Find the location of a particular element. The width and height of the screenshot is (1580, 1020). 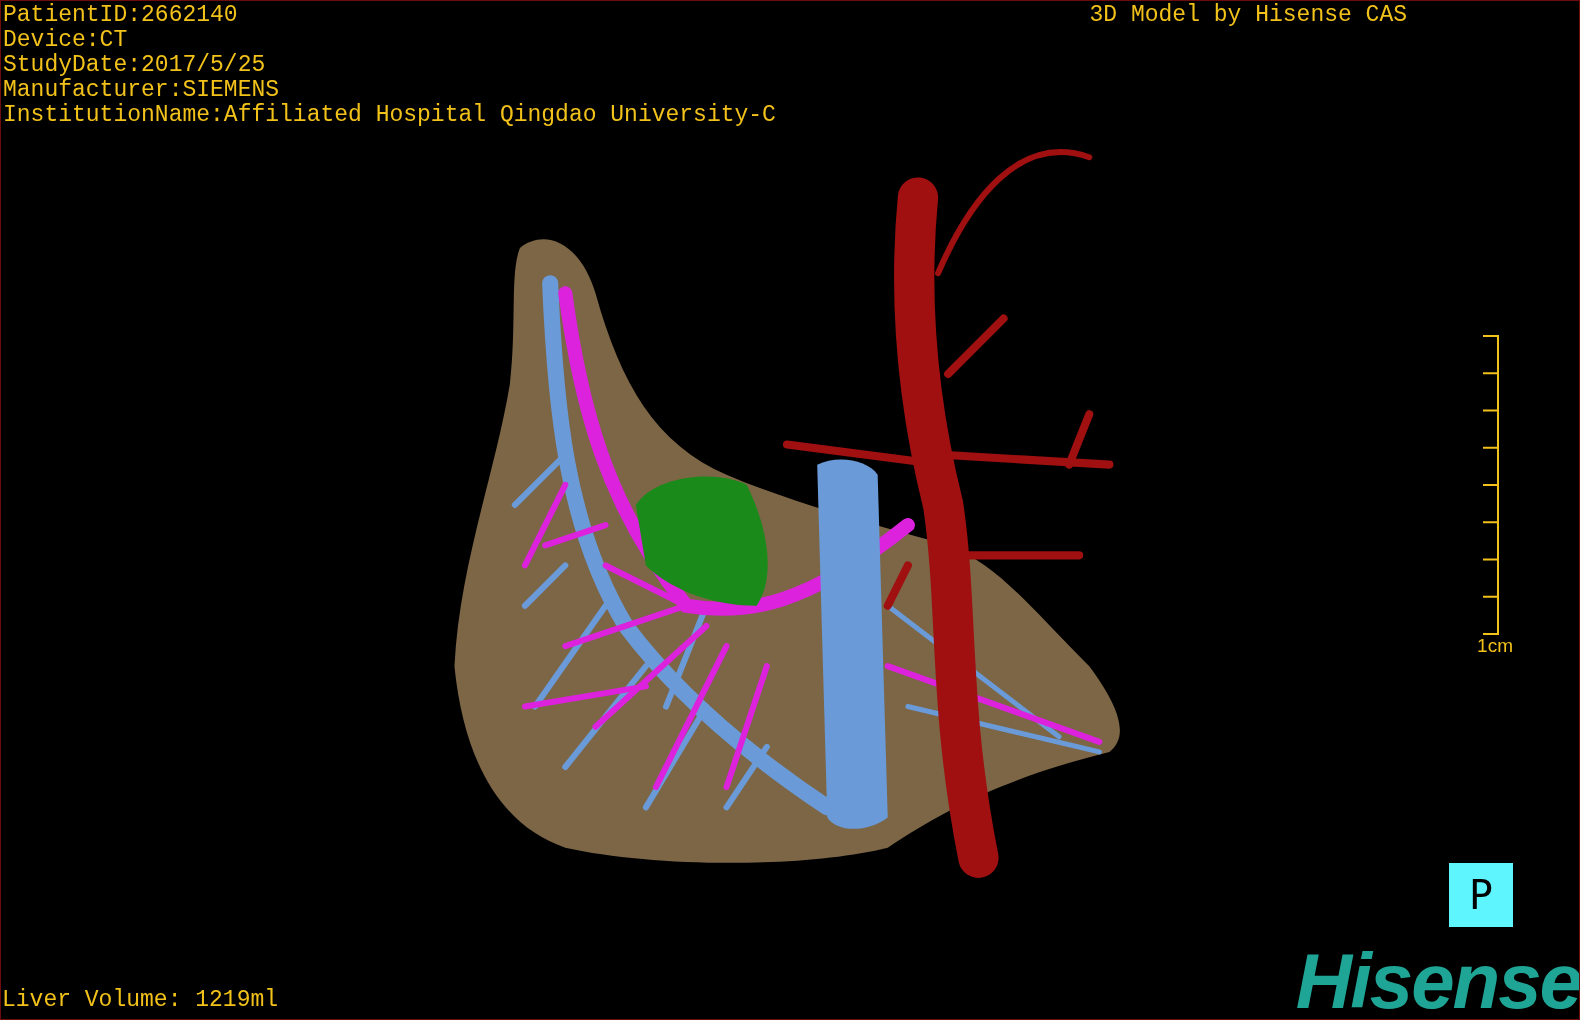

patient-info-text: InstitutionName:Affiliated Hospital Qingdao University-C is located at coordinates (389, 115).